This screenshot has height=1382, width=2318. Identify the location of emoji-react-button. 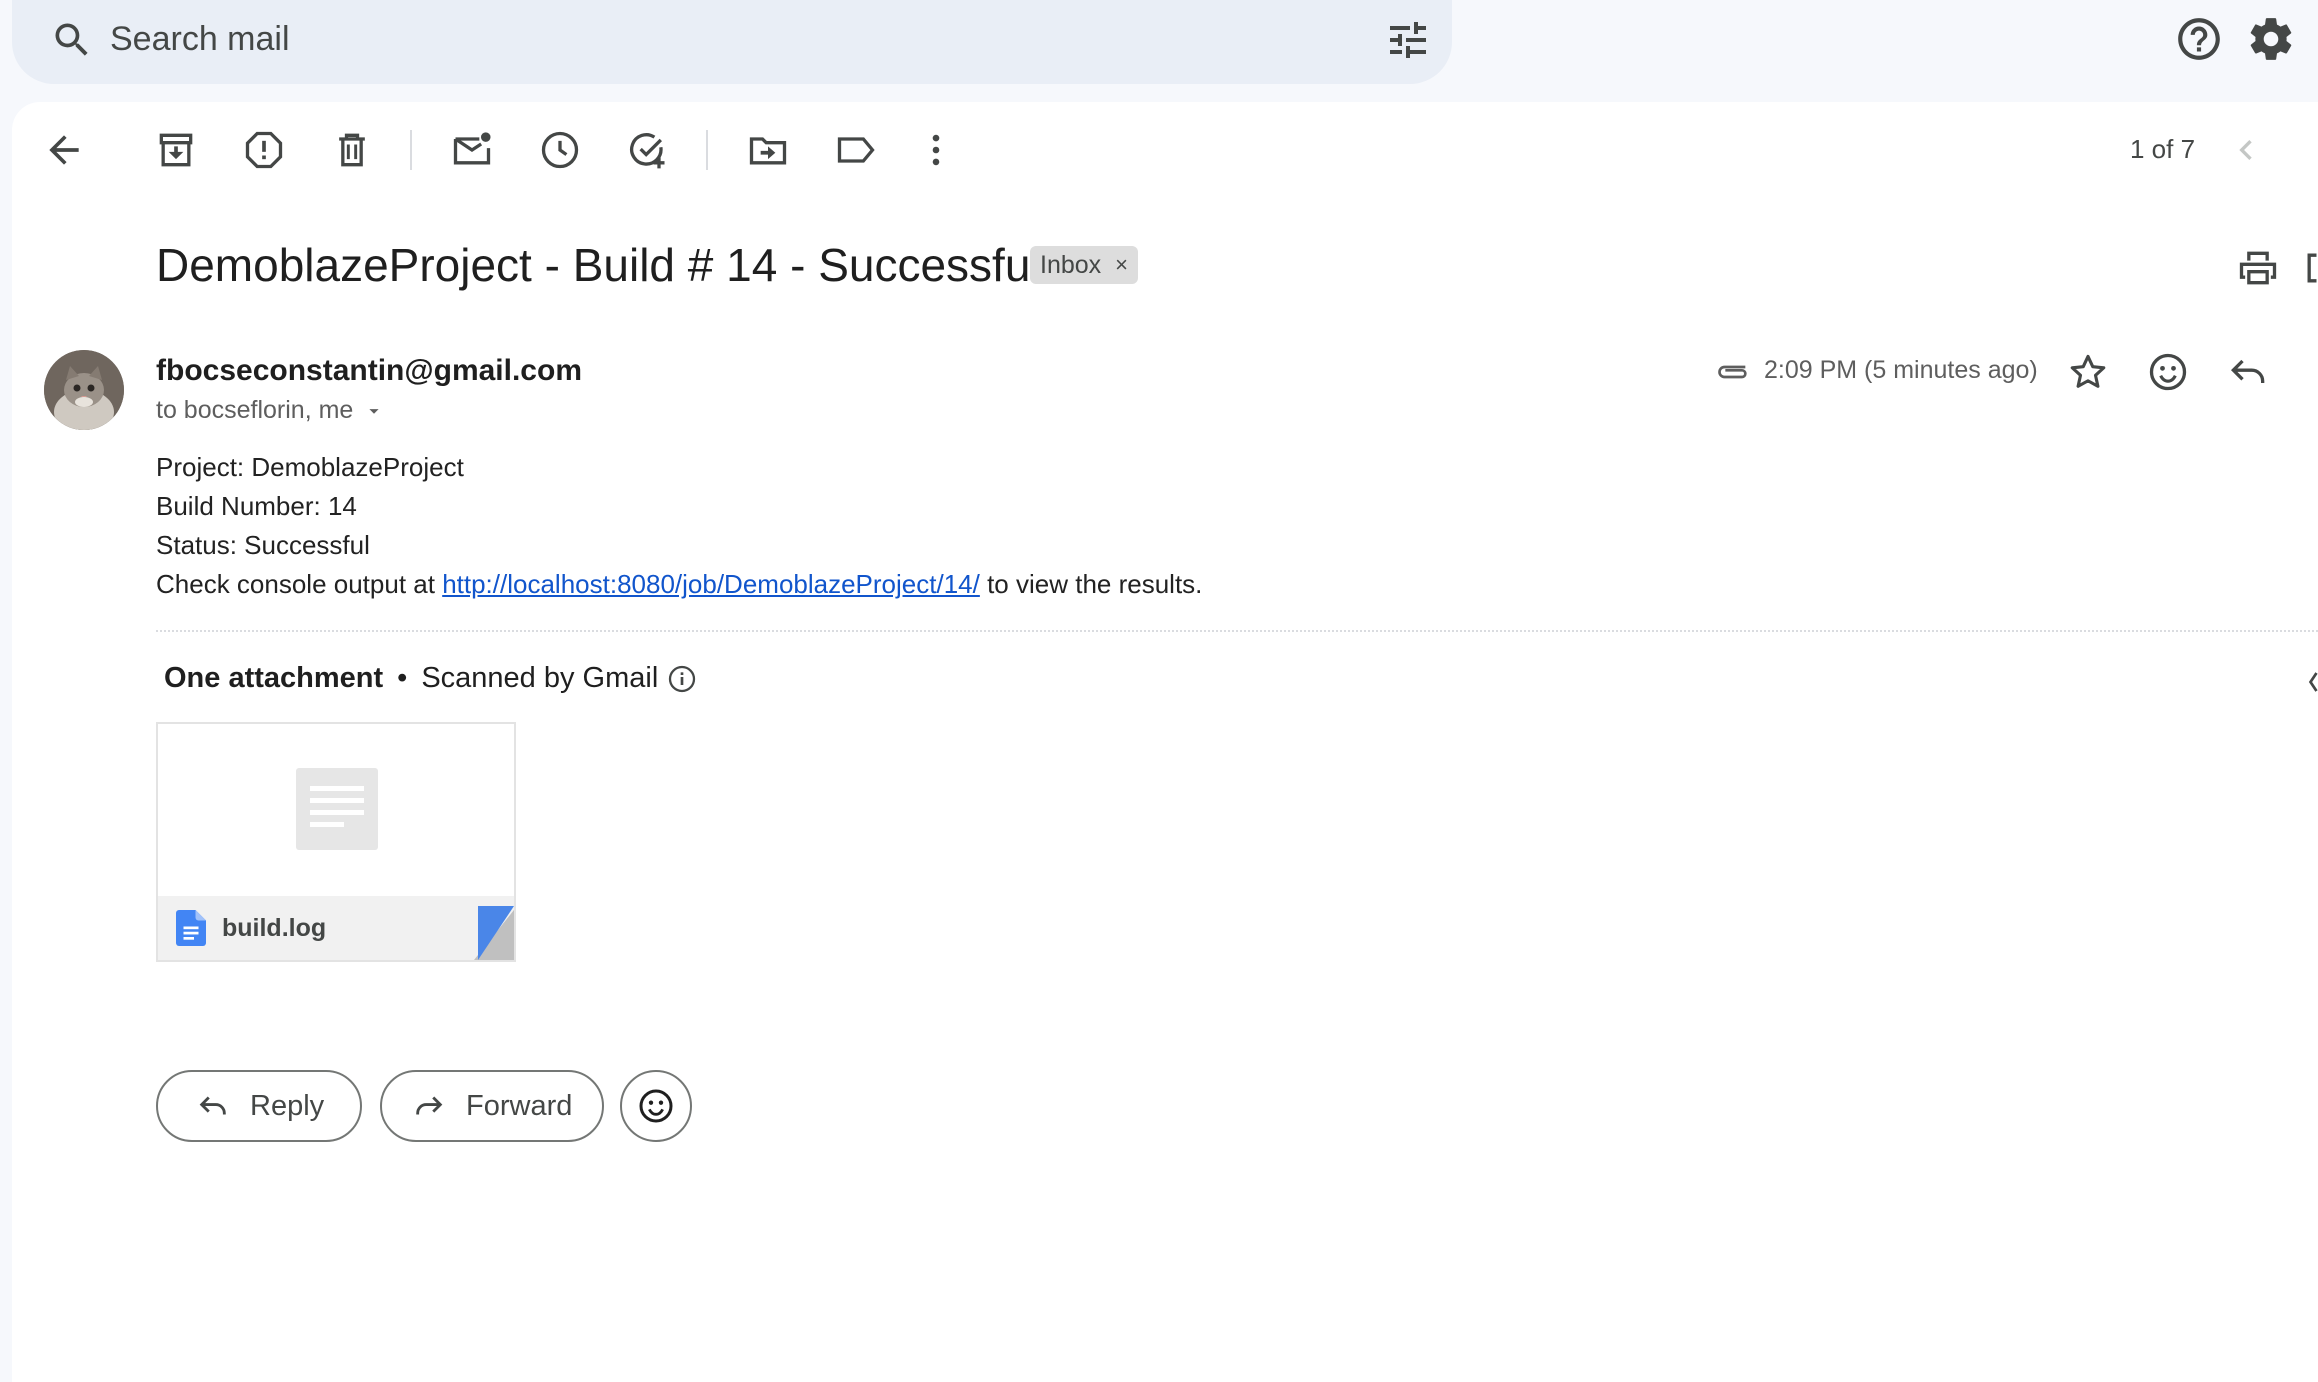
(656, 1106).